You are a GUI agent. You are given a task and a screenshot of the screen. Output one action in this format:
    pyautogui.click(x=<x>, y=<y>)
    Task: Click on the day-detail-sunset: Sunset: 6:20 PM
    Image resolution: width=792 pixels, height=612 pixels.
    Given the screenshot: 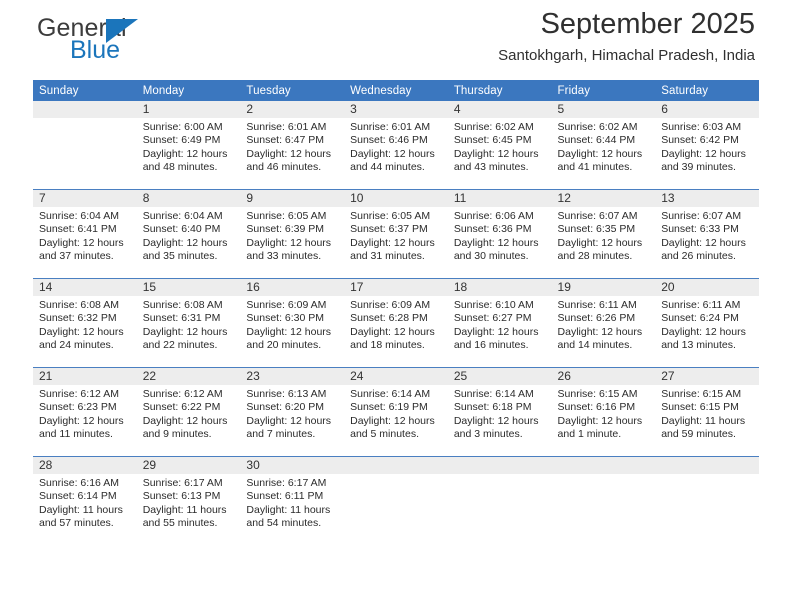 What is the action you would take?
    pyautogui.click(x=285, y=407)
    